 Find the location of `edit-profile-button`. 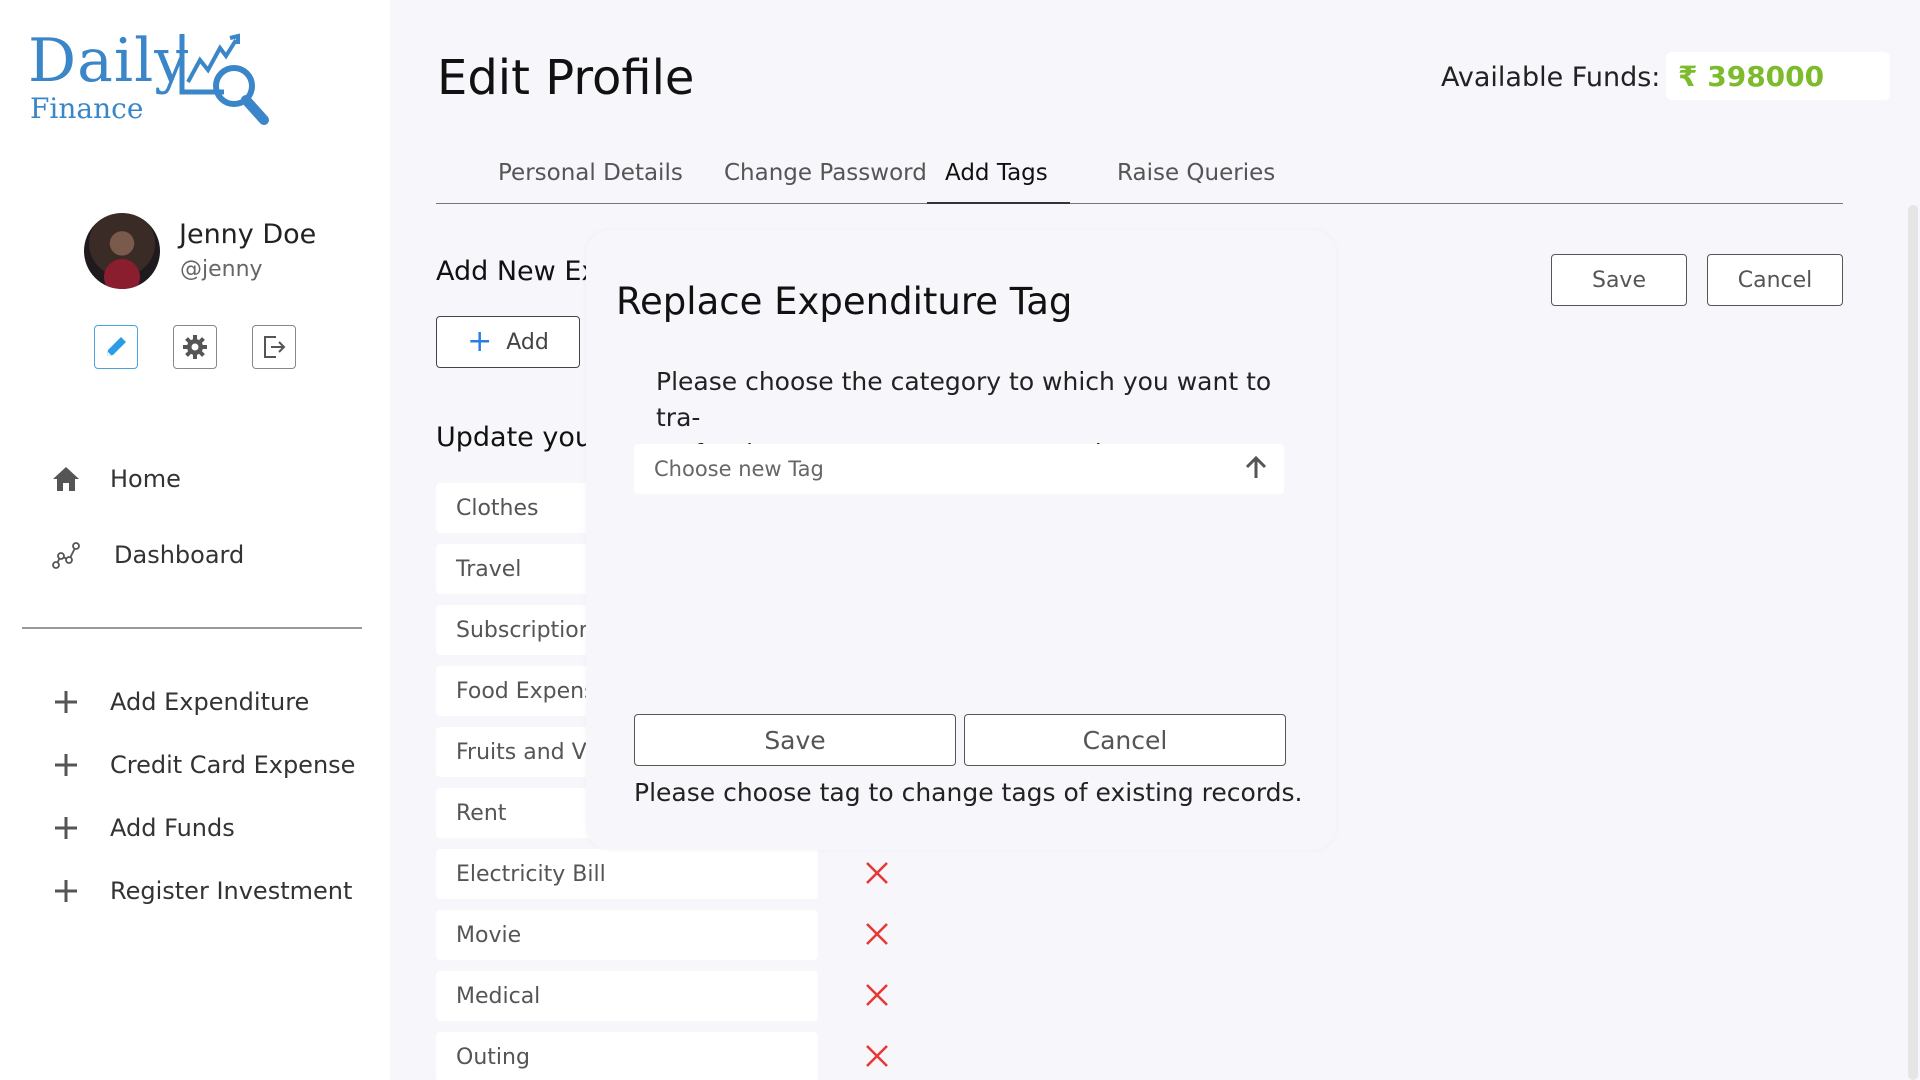

edit-profile-button is located at coordinates (116, 347).